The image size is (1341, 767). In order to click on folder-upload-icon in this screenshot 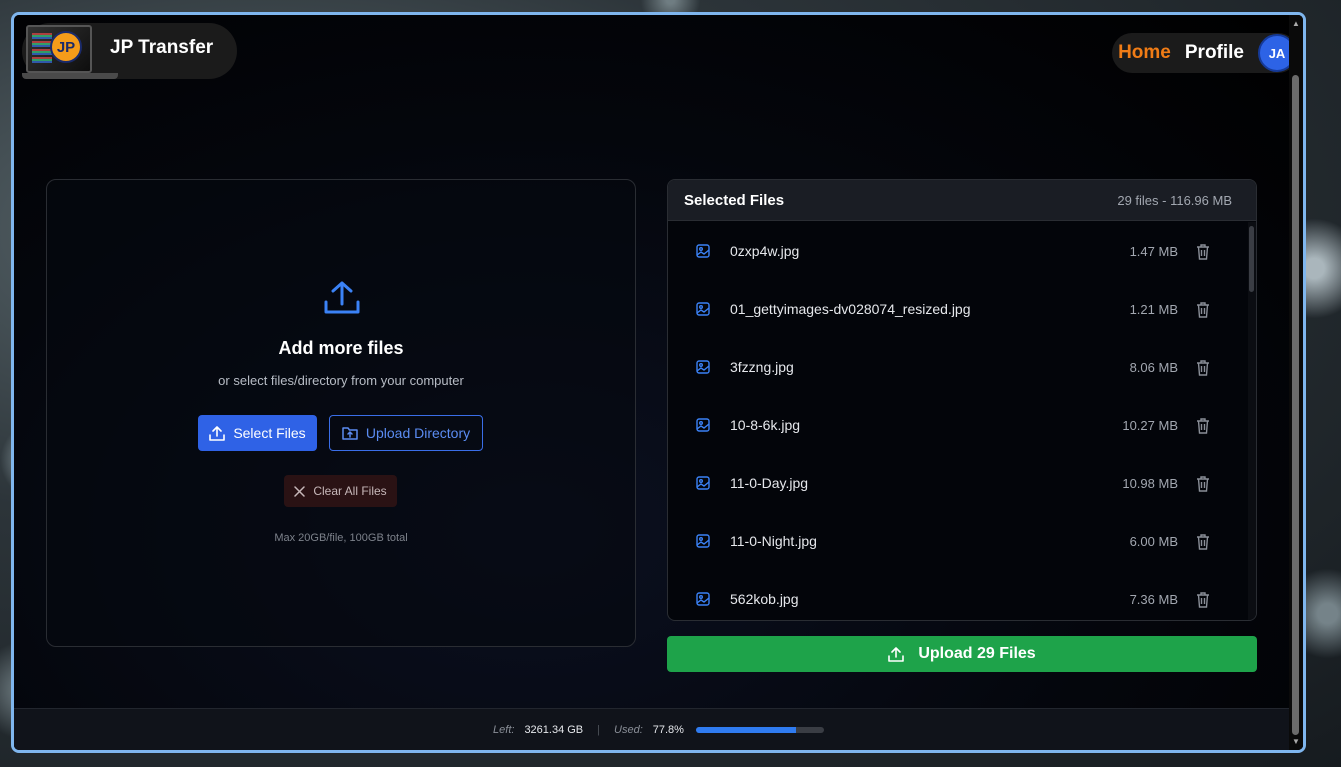, I will do `click(350, 433)`.